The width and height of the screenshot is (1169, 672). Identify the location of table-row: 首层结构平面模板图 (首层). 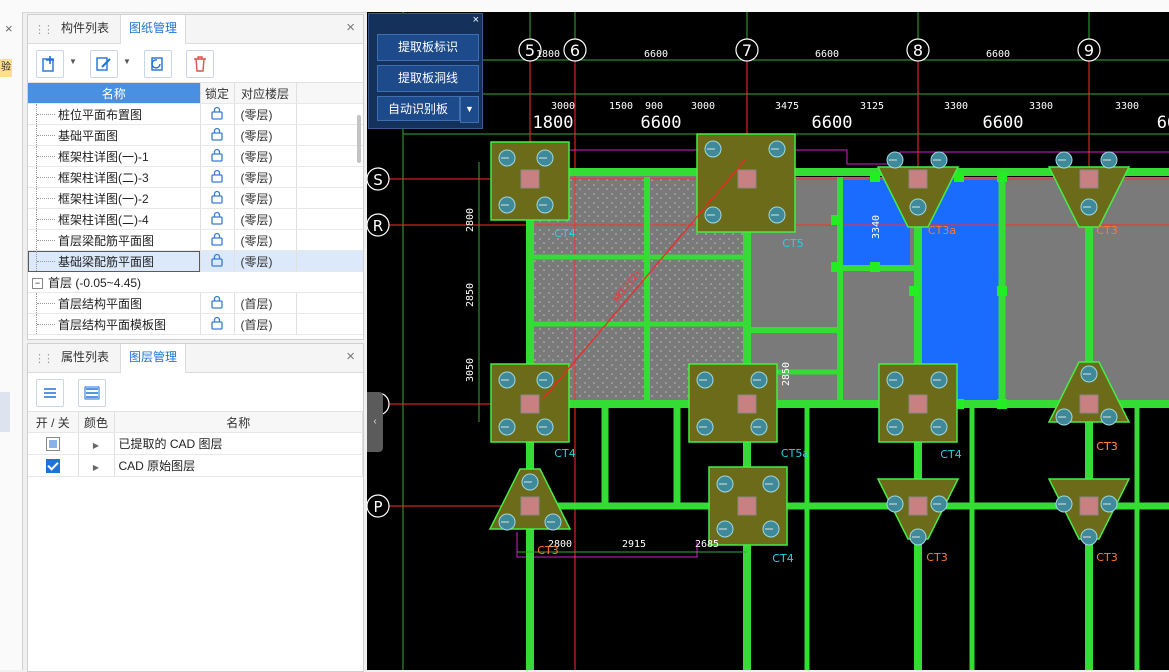
(195, 324).